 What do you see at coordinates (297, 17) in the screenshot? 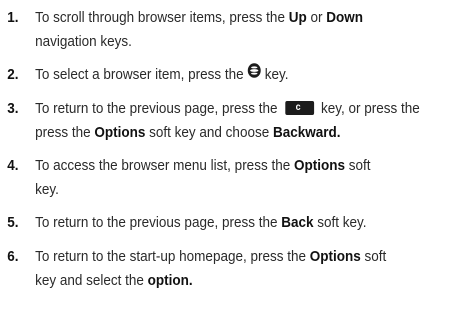
I see `up-key-label: Up` at bounding box center [297, 17].